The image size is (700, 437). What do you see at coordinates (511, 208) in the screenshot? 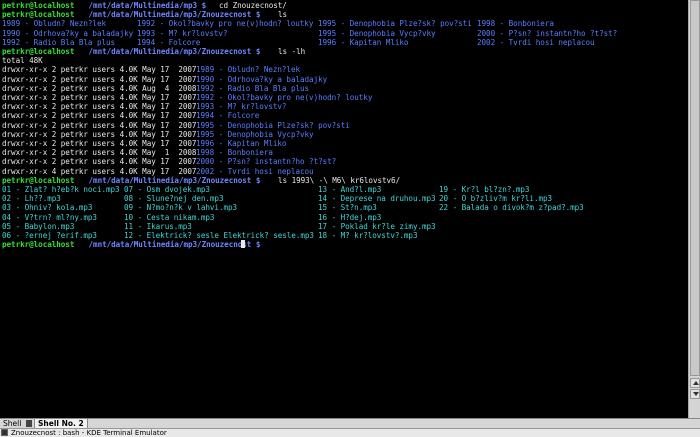
I see `directory-entry: 22 - Balada o divok?m z?pad?.mp3` at bounding box center [511, 208].